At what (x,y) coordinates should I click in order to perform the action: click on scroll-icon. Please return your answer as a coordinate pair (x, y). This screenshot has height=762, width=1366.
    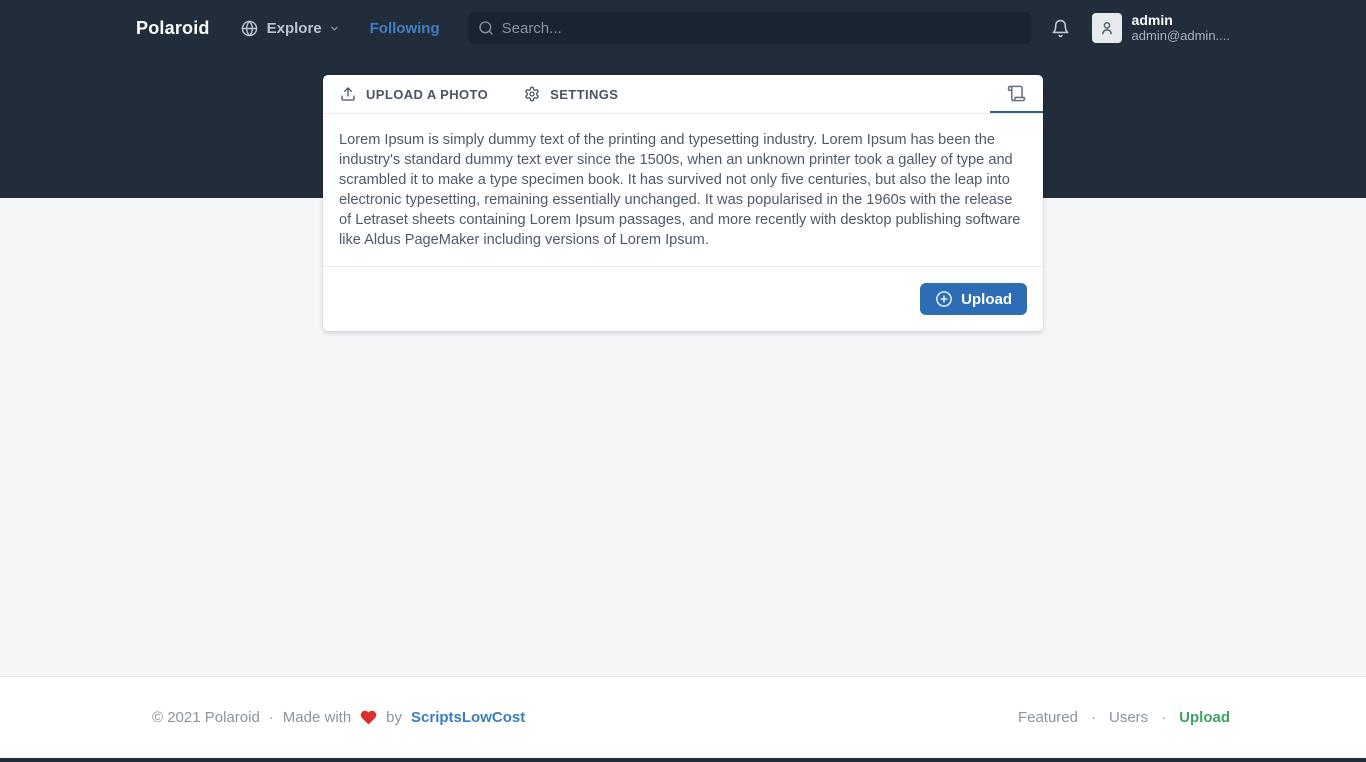
    Looking at the image, I should click on (1016, 93).